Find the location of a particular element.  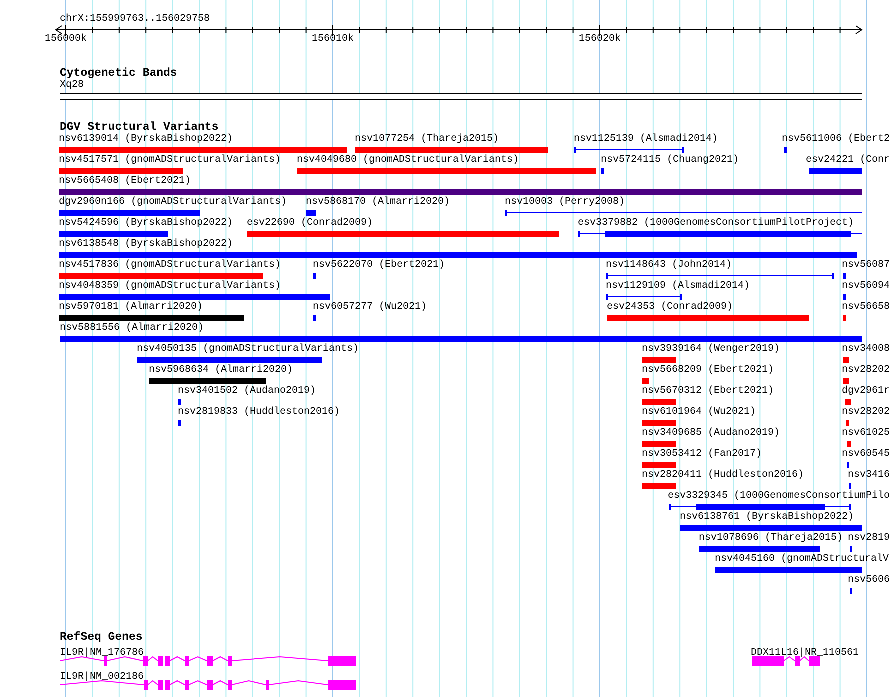

variant-label: nsv1077254 (Thareja2015) is located at coordinates (427, 140).